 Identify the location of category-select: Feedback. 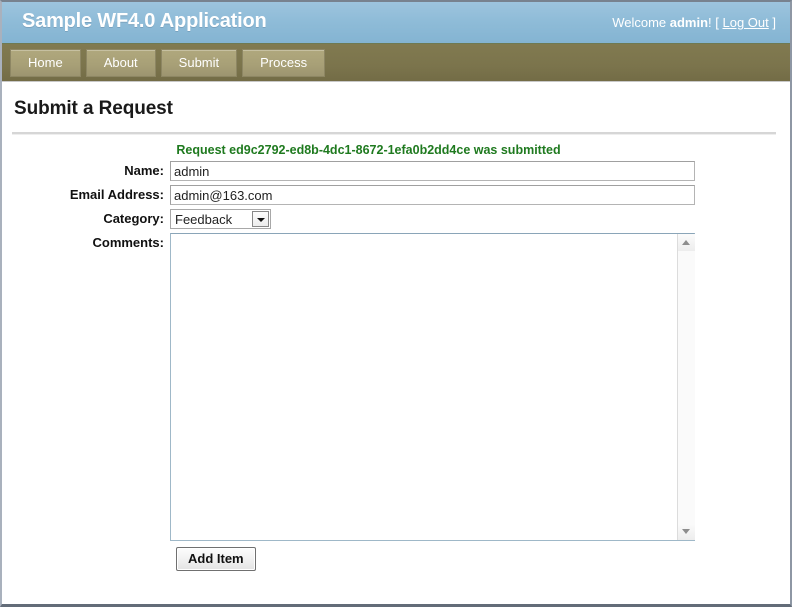
(220, 219).